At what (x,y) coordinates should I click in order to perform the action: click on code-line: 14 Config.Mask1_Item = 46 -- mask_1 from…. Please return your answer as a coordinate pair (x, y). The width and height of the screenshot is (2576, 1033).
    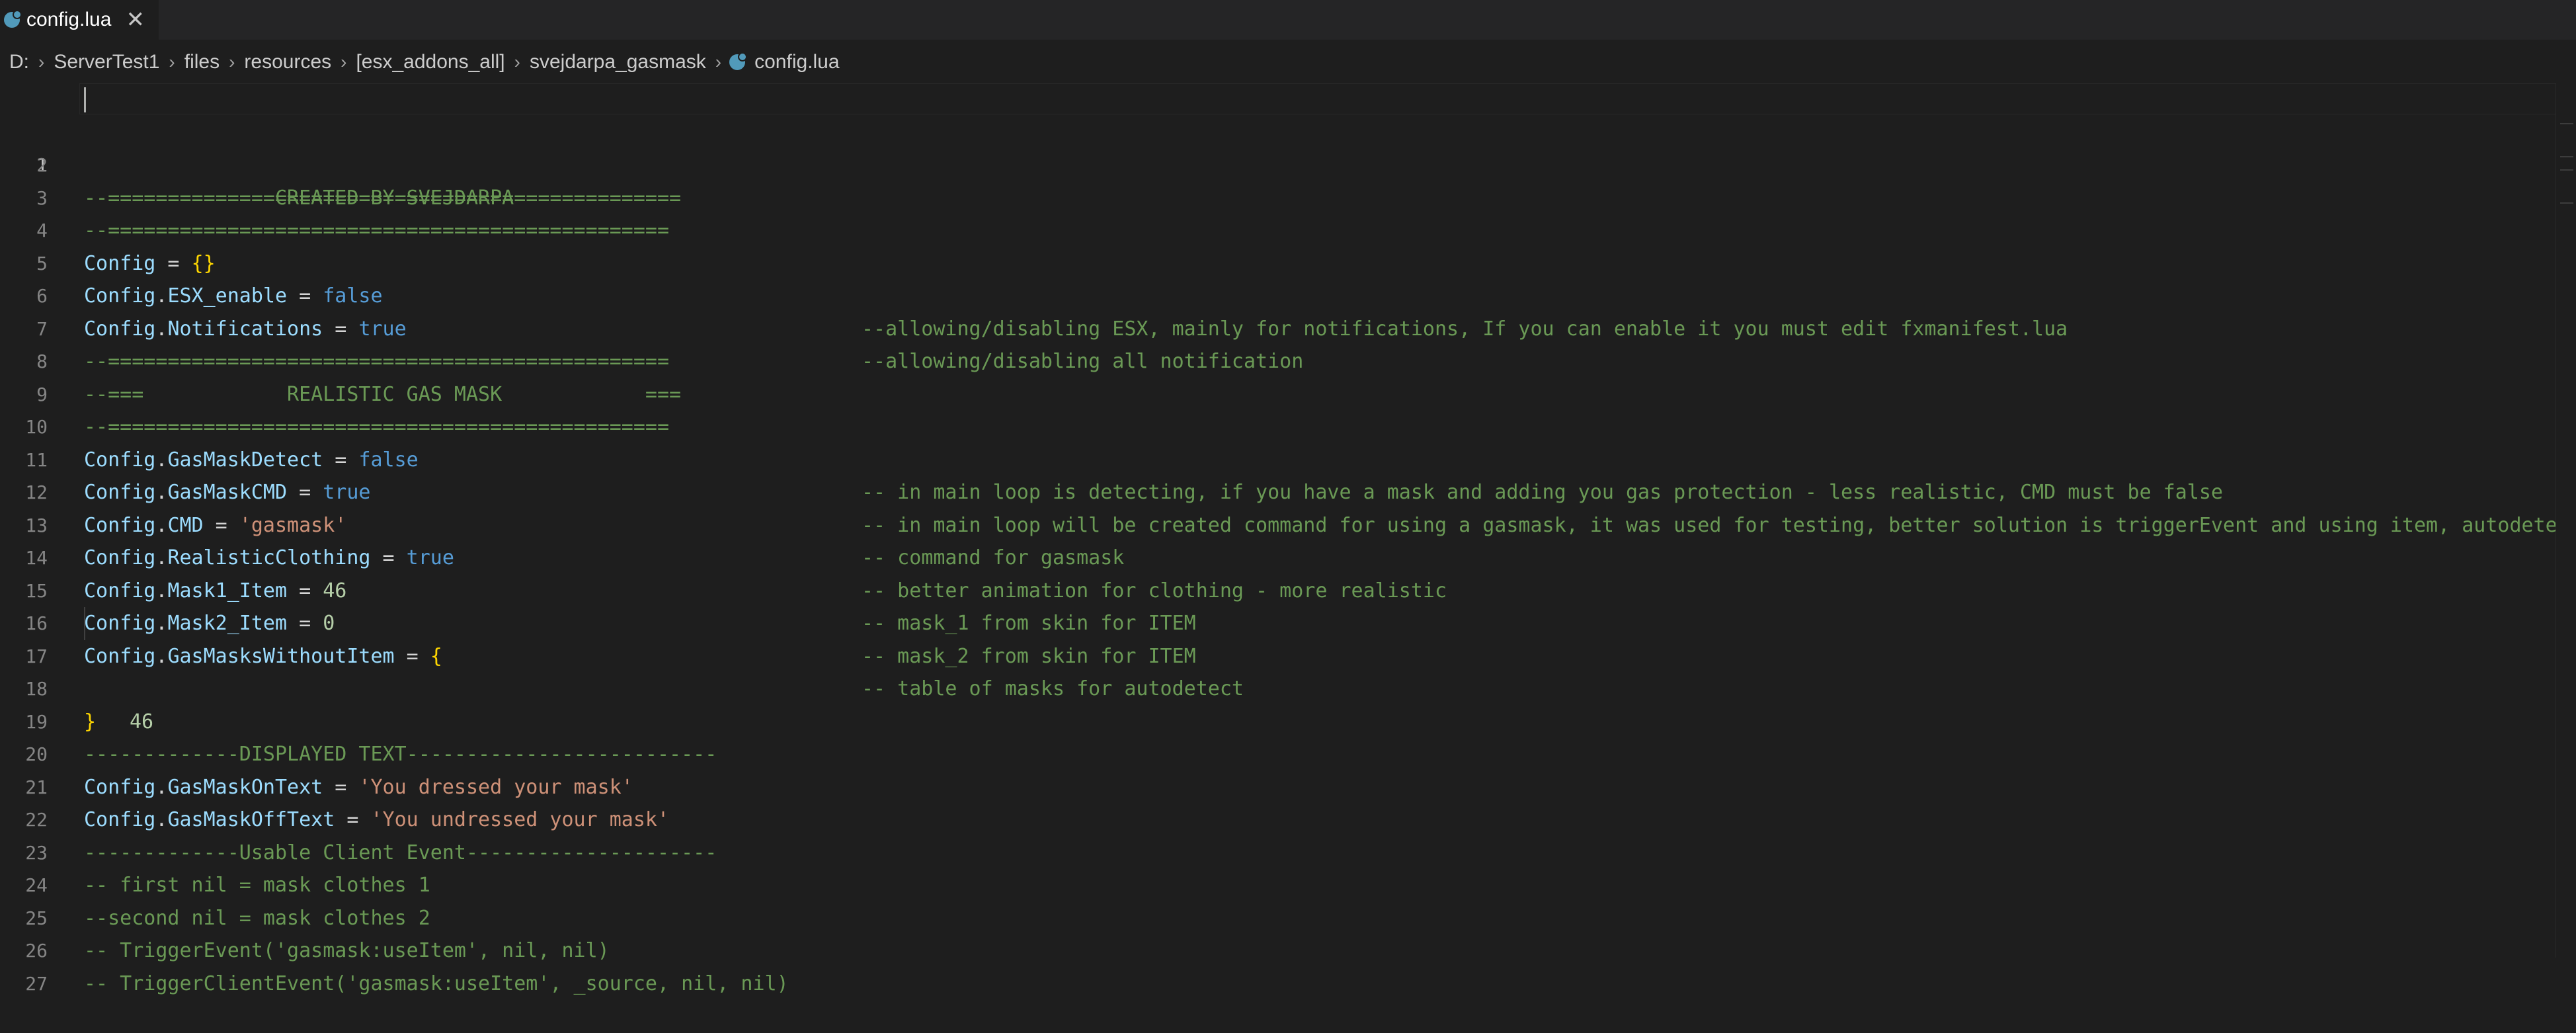
    Looking at the image, I should click on (1288, 572).